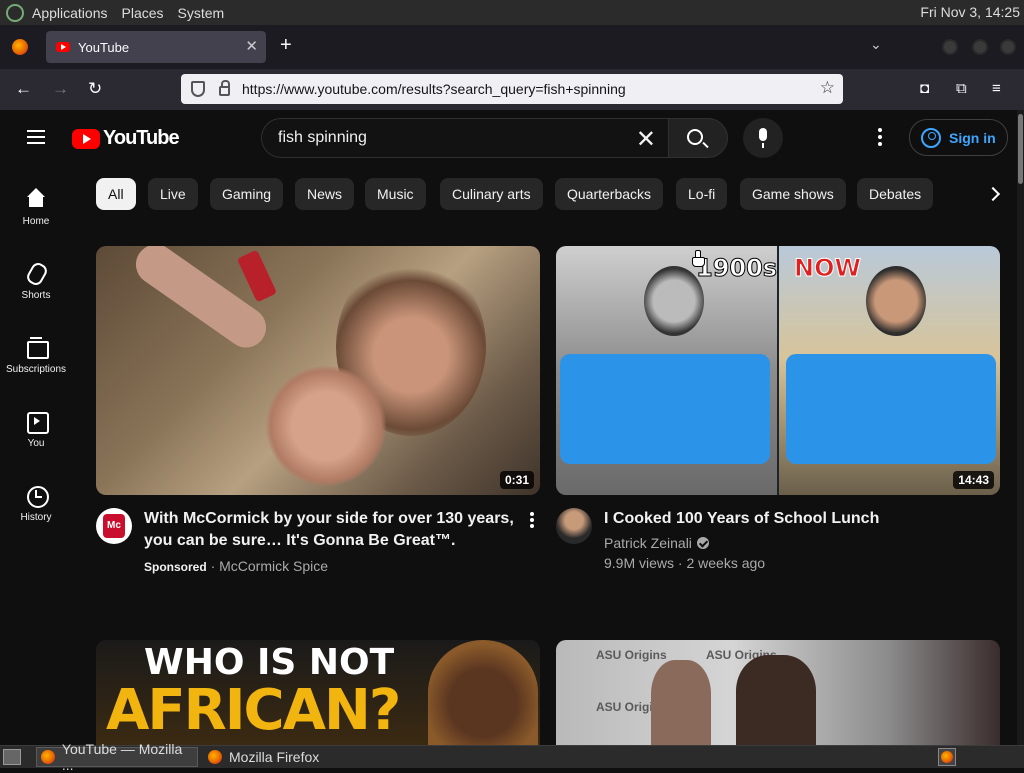  I want to click on shorts-icon, so click(36, 273).